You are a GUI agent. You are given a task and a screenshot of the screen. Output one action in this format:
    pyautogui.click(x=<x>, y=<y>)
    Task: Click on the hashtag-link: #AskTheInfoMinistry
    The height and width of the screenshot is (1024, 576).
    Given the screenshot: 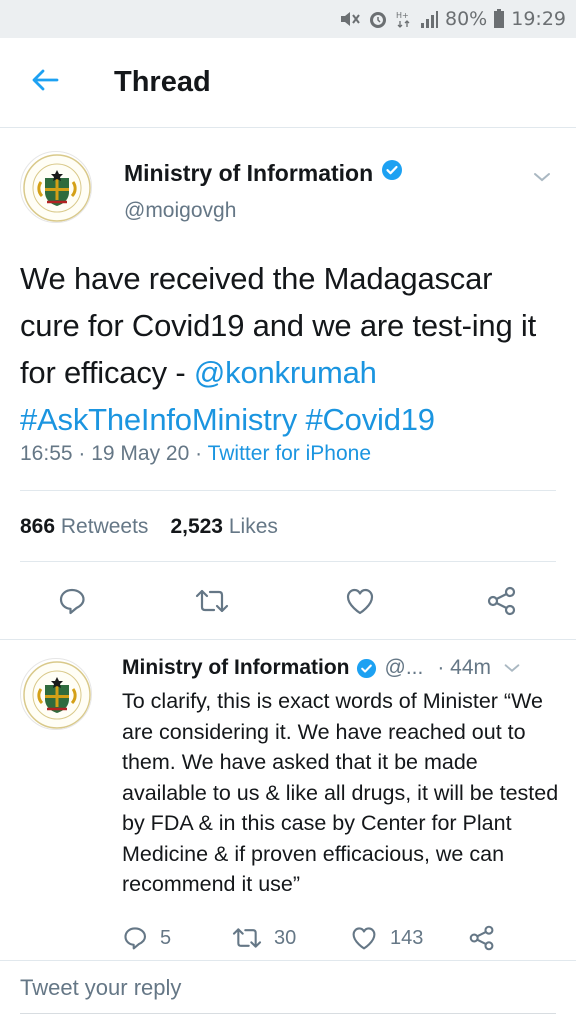 What is the action you would take?
    pyautogui.click(x=158, y=419)
    